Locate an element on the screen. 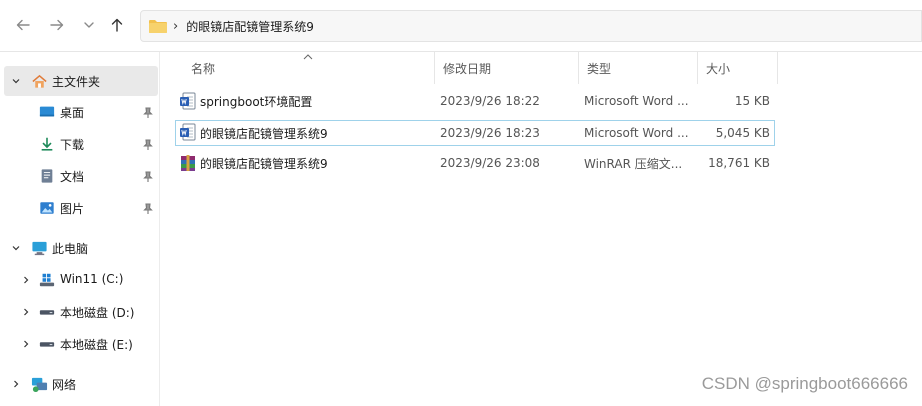 The width and height of the screenshot is (922, 406). address-toolbar: › 的眼镜店配镜管理系统9 is located at coordinates (461, 26).